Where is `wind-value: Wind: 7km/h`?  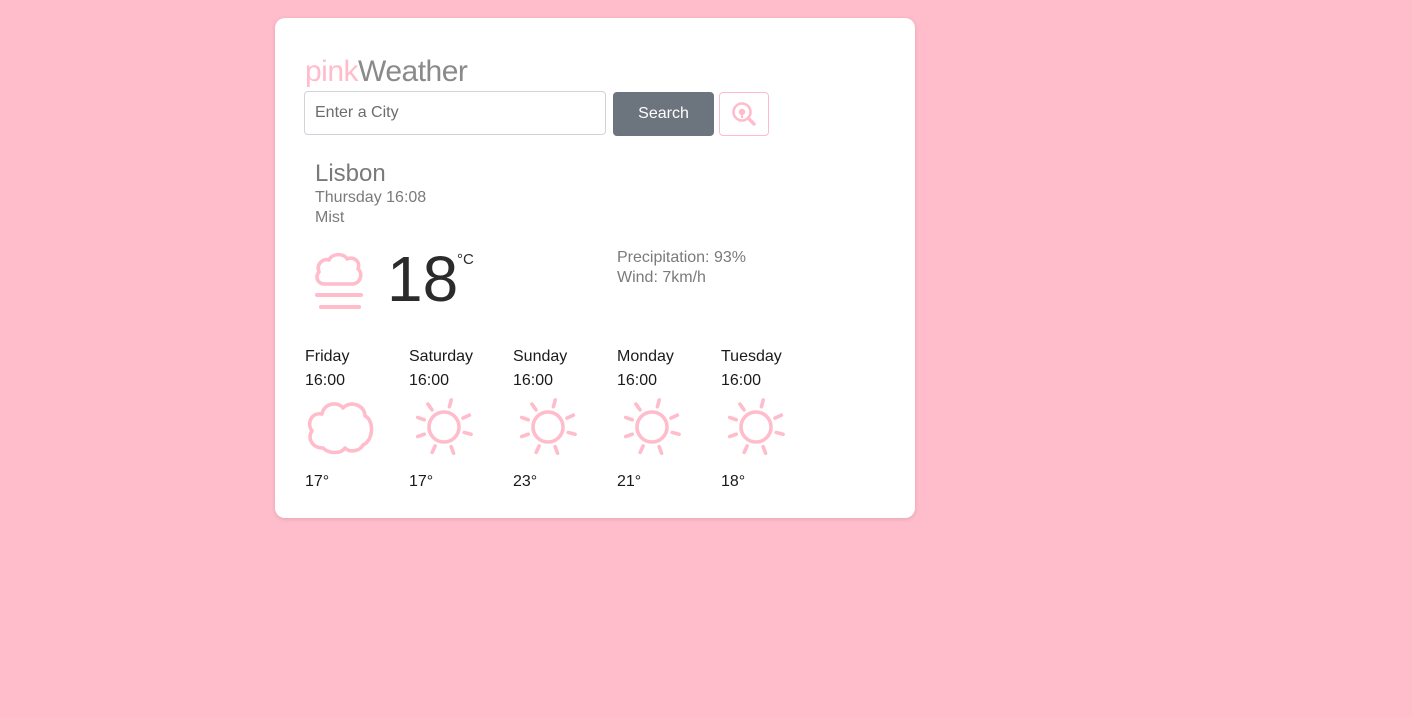 wind-value: Wind: 7km/h is located at coordinates (661, 277).